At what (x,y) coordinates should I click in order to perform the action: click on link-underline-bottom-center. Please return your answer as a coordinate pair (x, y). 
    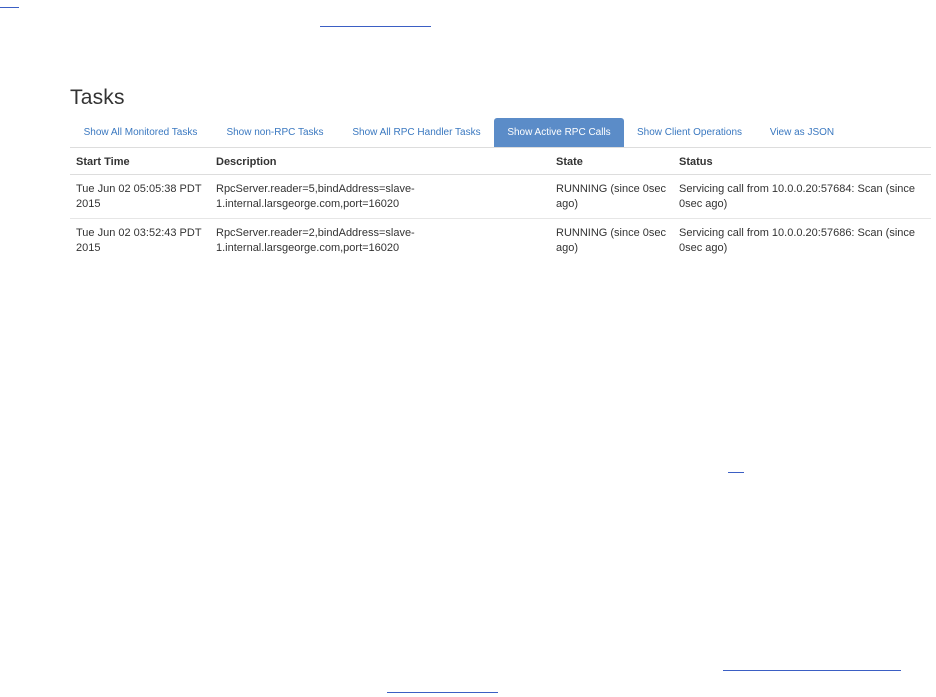
    Looking at the image, I should click on (442, 692).